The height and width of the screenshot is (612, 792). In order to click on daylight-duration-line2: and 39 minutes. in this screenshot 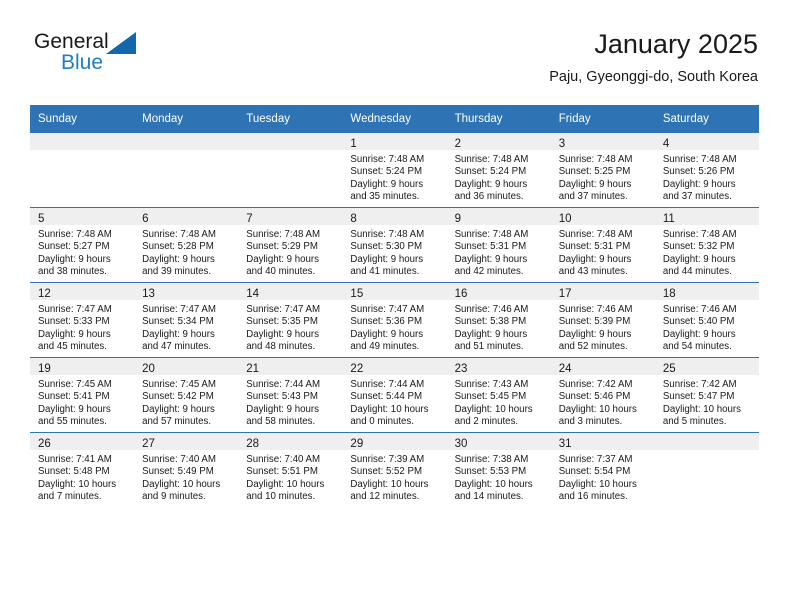, I will do `click(177, 271)`.